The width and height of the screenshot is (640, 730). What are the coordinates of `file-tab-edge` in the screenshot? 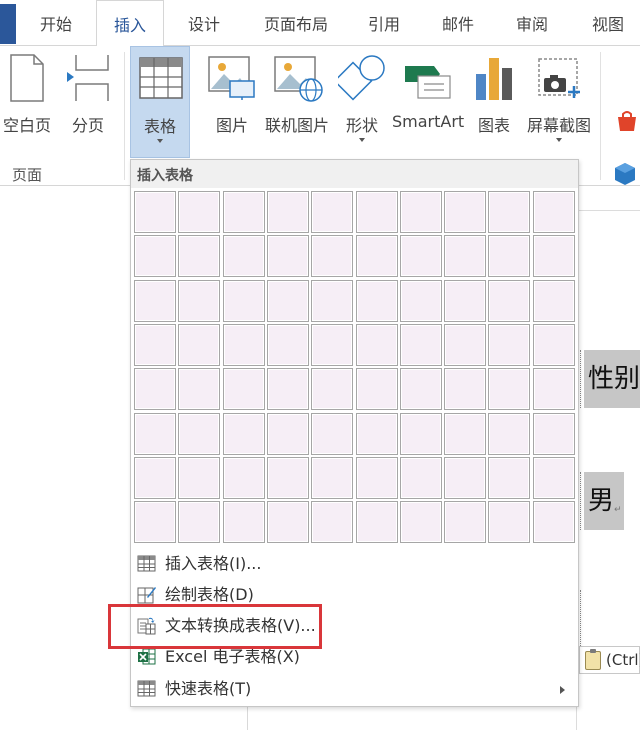 It's located at (8, 24).